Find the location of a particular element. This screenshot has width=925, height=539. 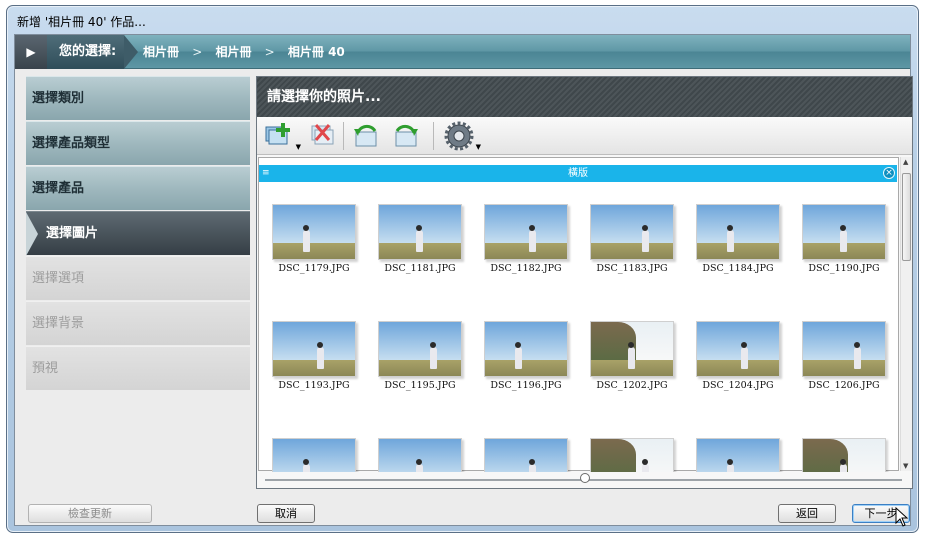

settings-button: ▼ is located at coordinates (462, 136).